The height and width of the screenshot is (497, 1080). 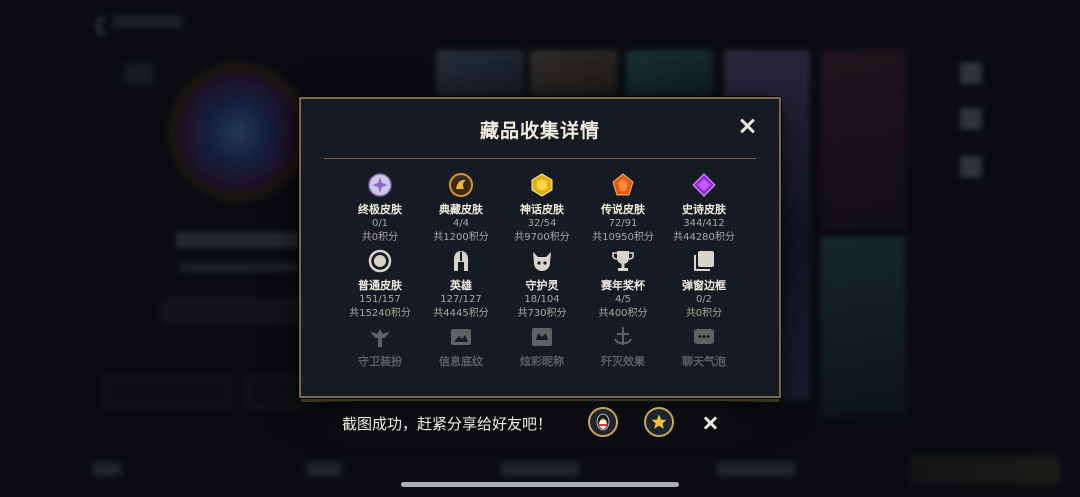 What do you see at coordinates (380, 299) in the screenshot?
I see `item-count: 151/157` at bounding box center [380, 299].